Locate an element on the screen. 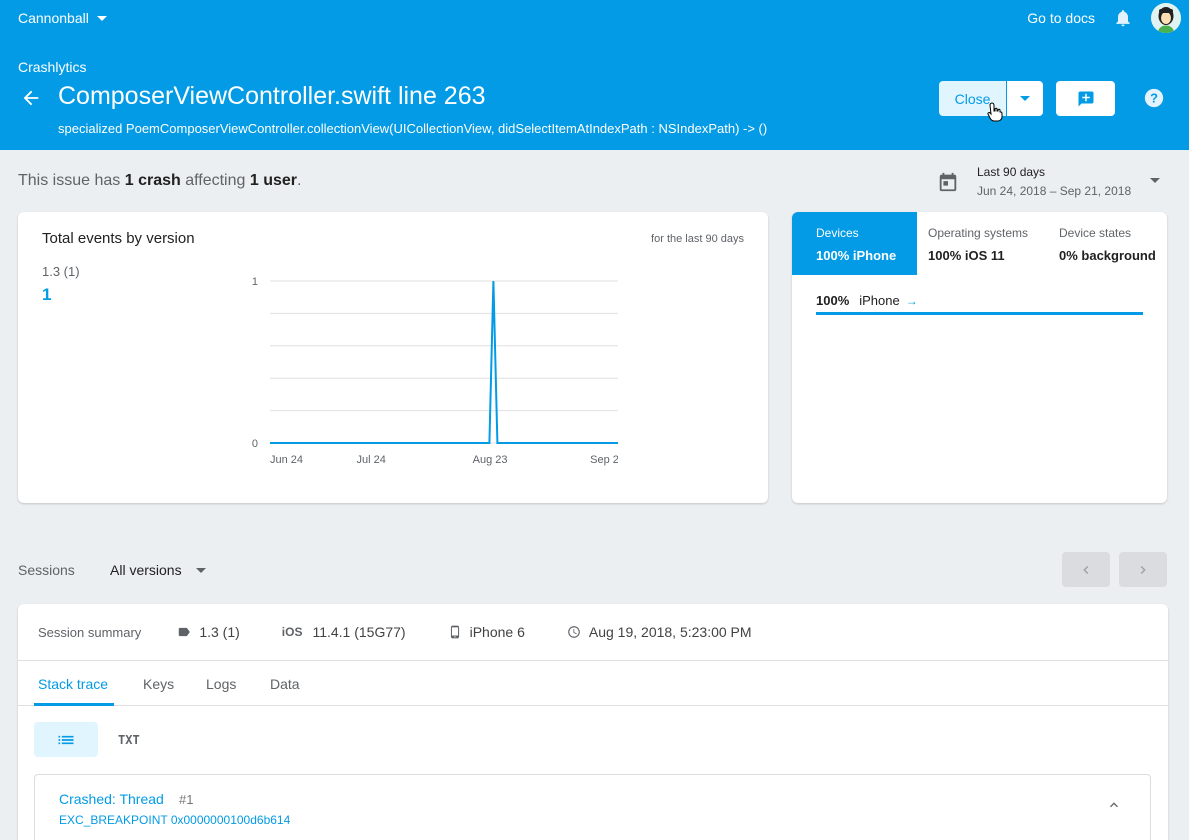 Image resolution: width=1189 pixels, height=840 pixels. next-session-button is located at coordinates (1143, 569).